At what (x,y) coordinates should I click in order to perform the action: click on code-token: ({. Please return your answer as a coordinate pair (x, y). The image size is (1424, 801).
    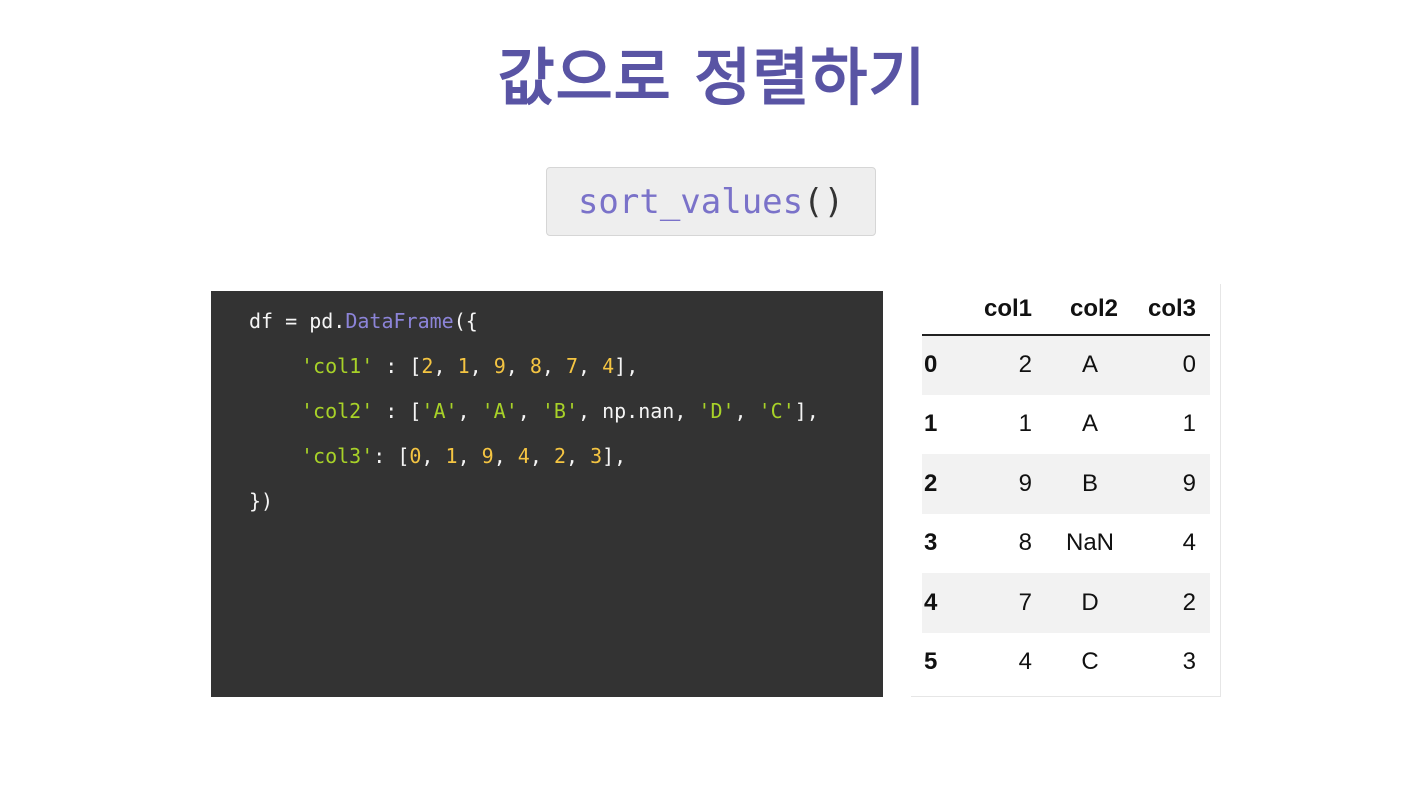
    Looking at the image, I should click on (465, 321).